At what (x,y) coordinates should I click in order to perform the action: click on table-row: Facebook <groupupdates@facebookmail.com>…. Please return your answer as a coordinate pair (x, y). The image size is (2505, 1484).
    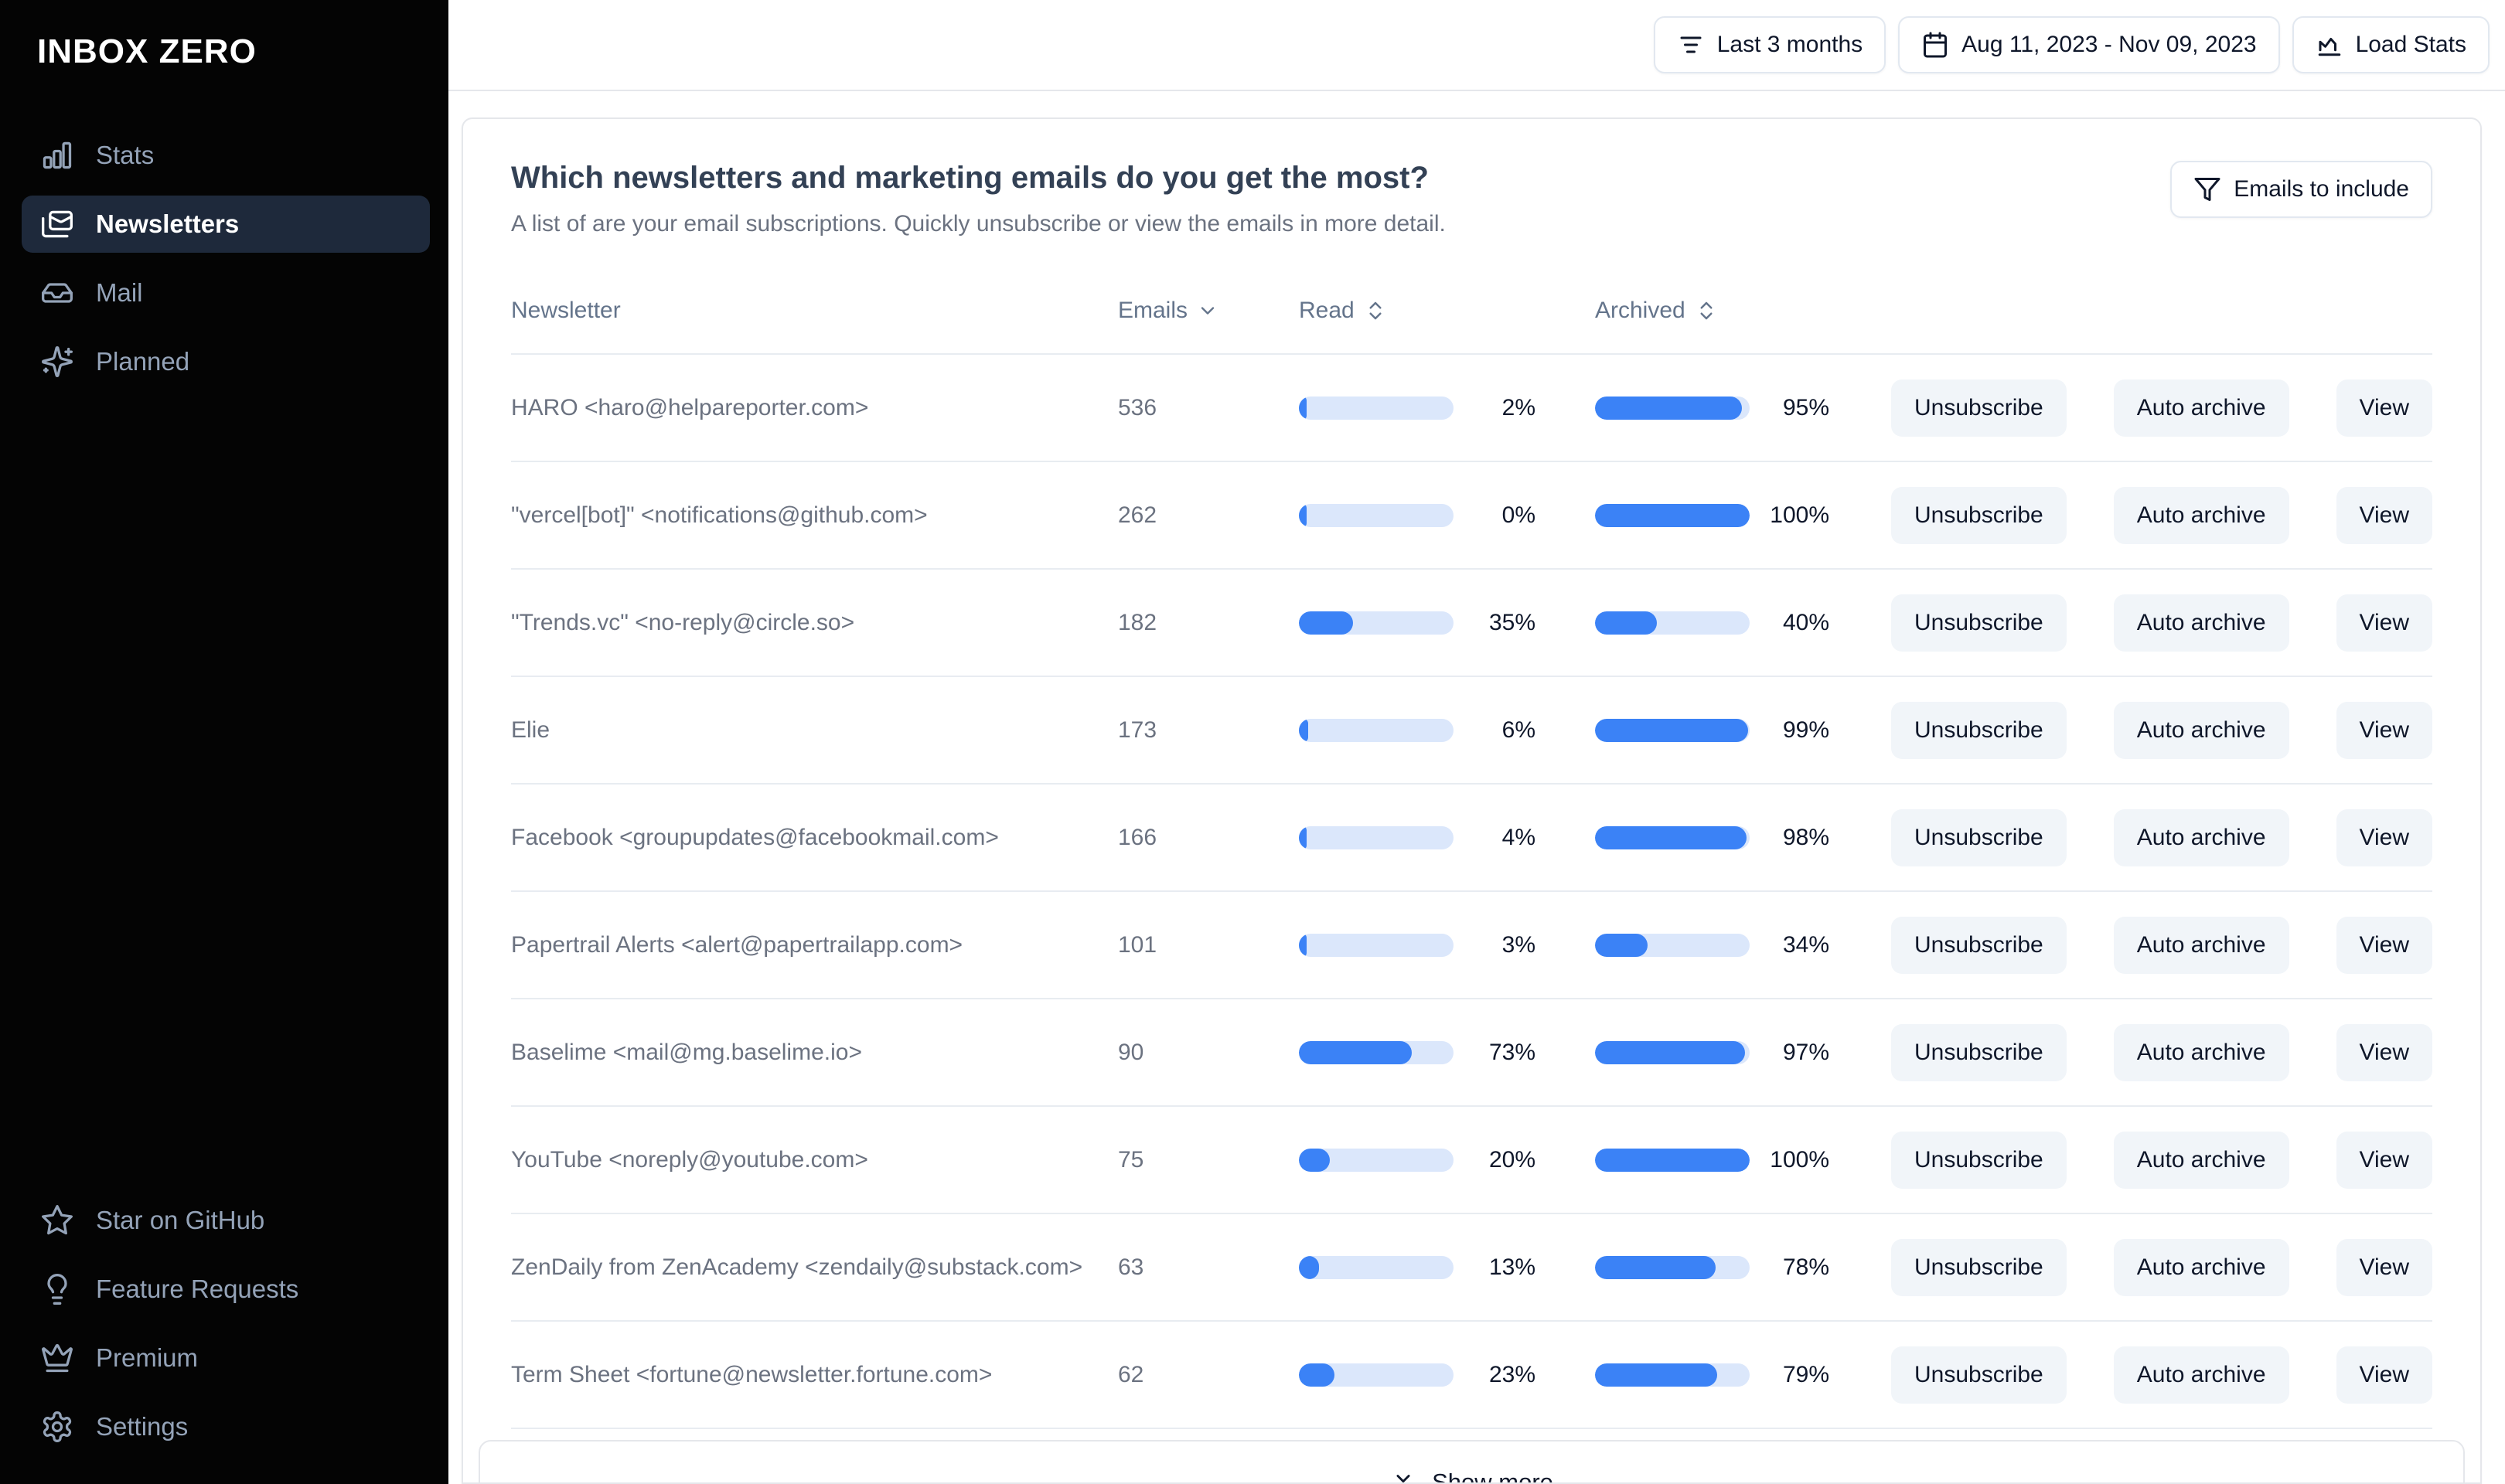
    Looking at the image, I should click on (1471, 838).